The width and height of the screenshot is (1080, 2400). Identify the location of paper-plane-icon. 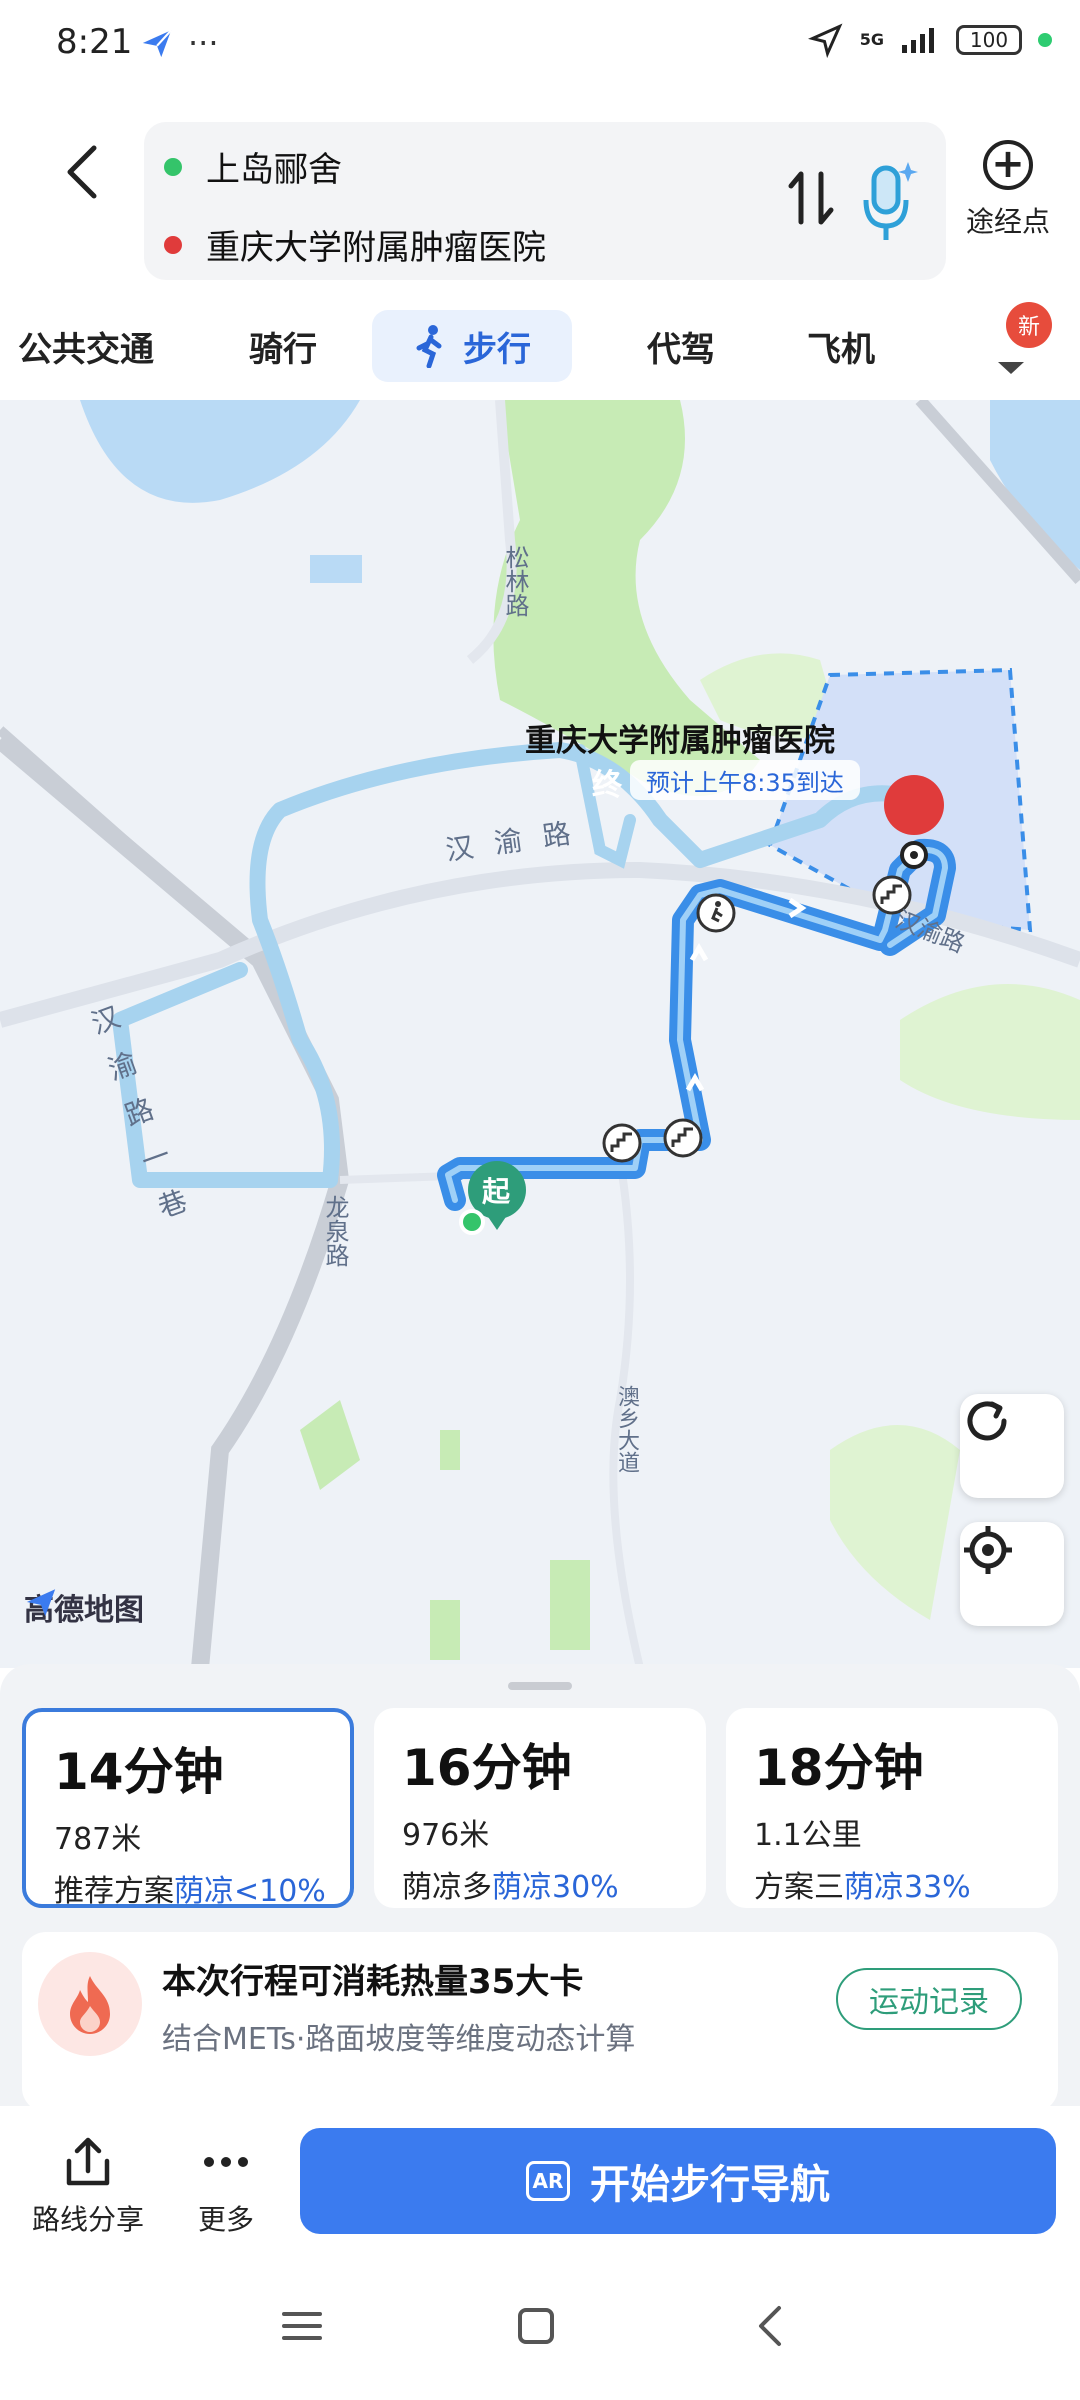
(157, 43).